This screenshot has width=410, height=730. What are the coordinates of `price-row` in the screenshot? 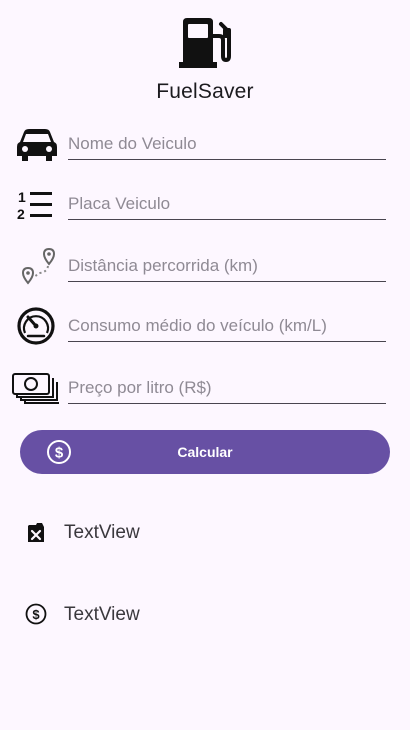 It's located at (205, 392).